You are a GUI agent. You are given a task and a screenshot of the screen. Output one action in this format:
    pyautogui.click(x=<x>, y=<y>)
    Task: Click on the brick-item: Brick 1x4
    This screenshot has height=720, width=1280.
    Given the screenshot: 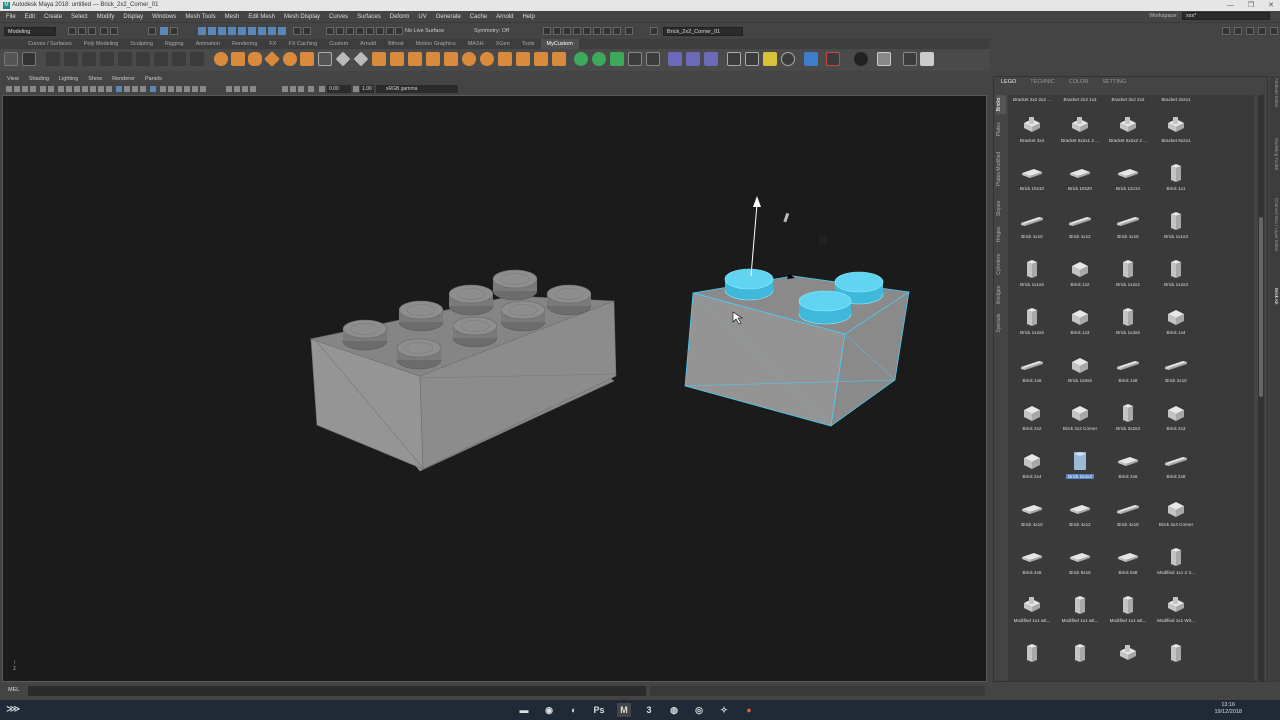 What is the action you would take?
    pyautogui.click(x=1176, y=321)
    